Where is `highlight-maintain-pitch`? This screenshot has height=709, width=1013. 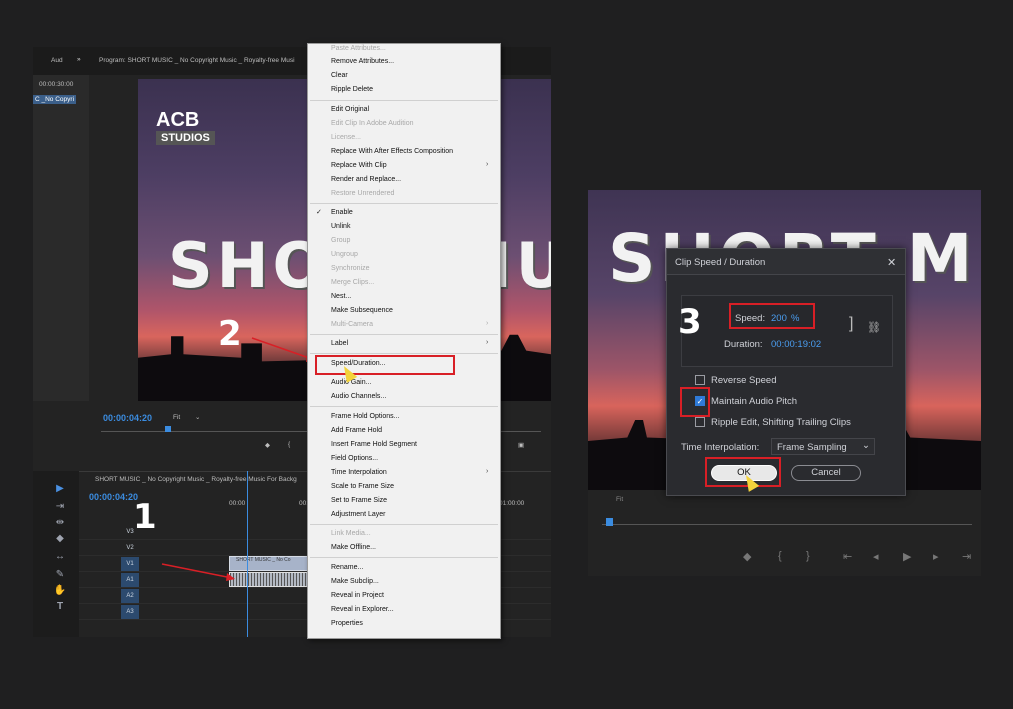
highlight-maintain-pitch is located at coordinates (695, 402).